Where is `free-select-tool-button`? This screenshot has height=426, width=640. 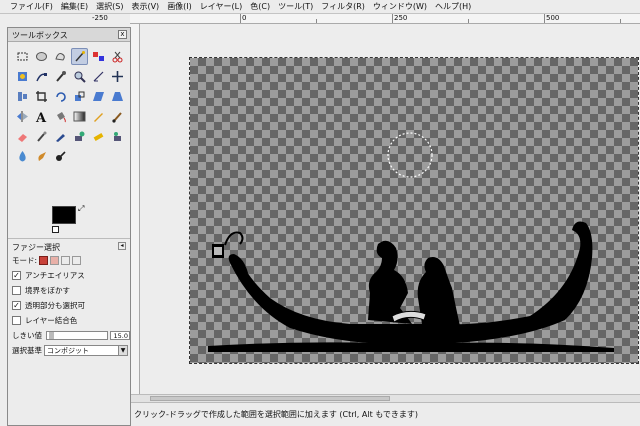 free-select-tool-button is located at coordinates (60, 56).